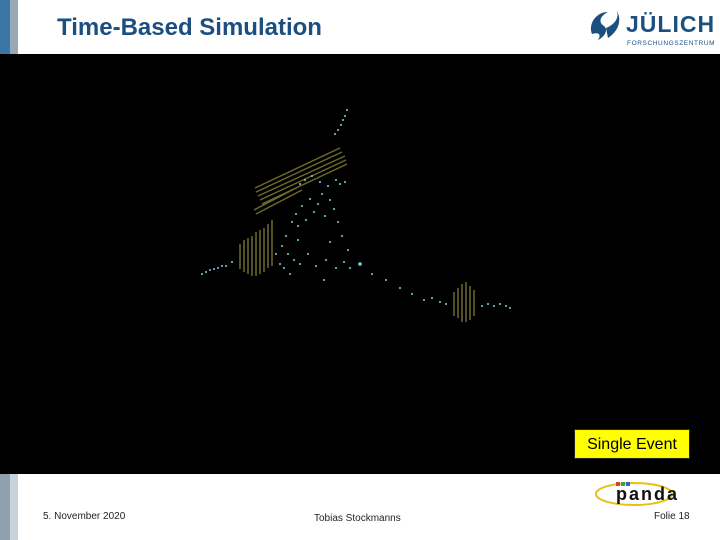  What do you see at coordinates (217, 268) in the screenshot?
I see `left-track-hits` at bounding box center [217, 268].